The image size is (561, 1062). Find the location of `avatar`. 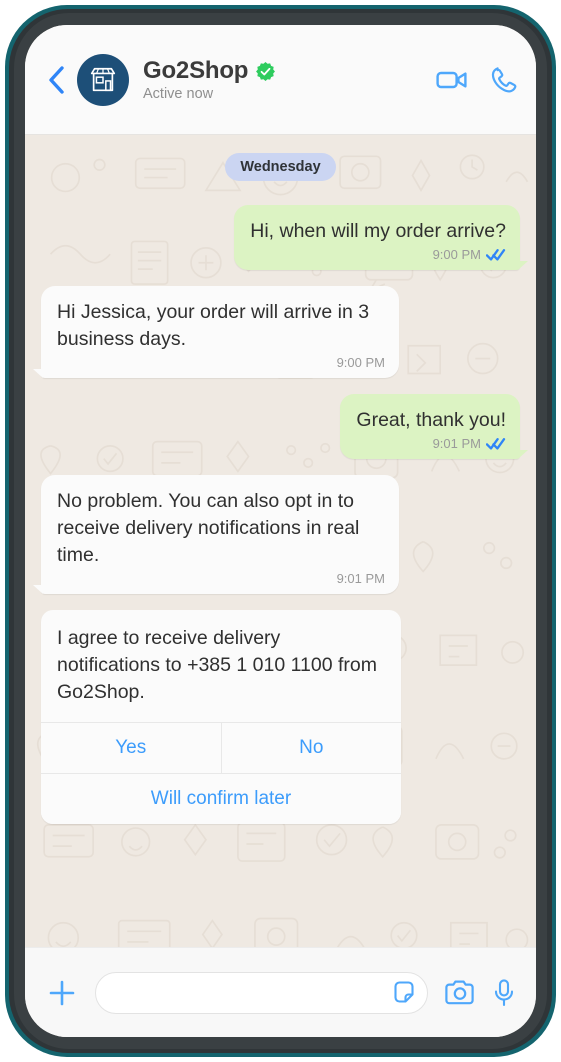

avatar is located at coordinates (103, 79).